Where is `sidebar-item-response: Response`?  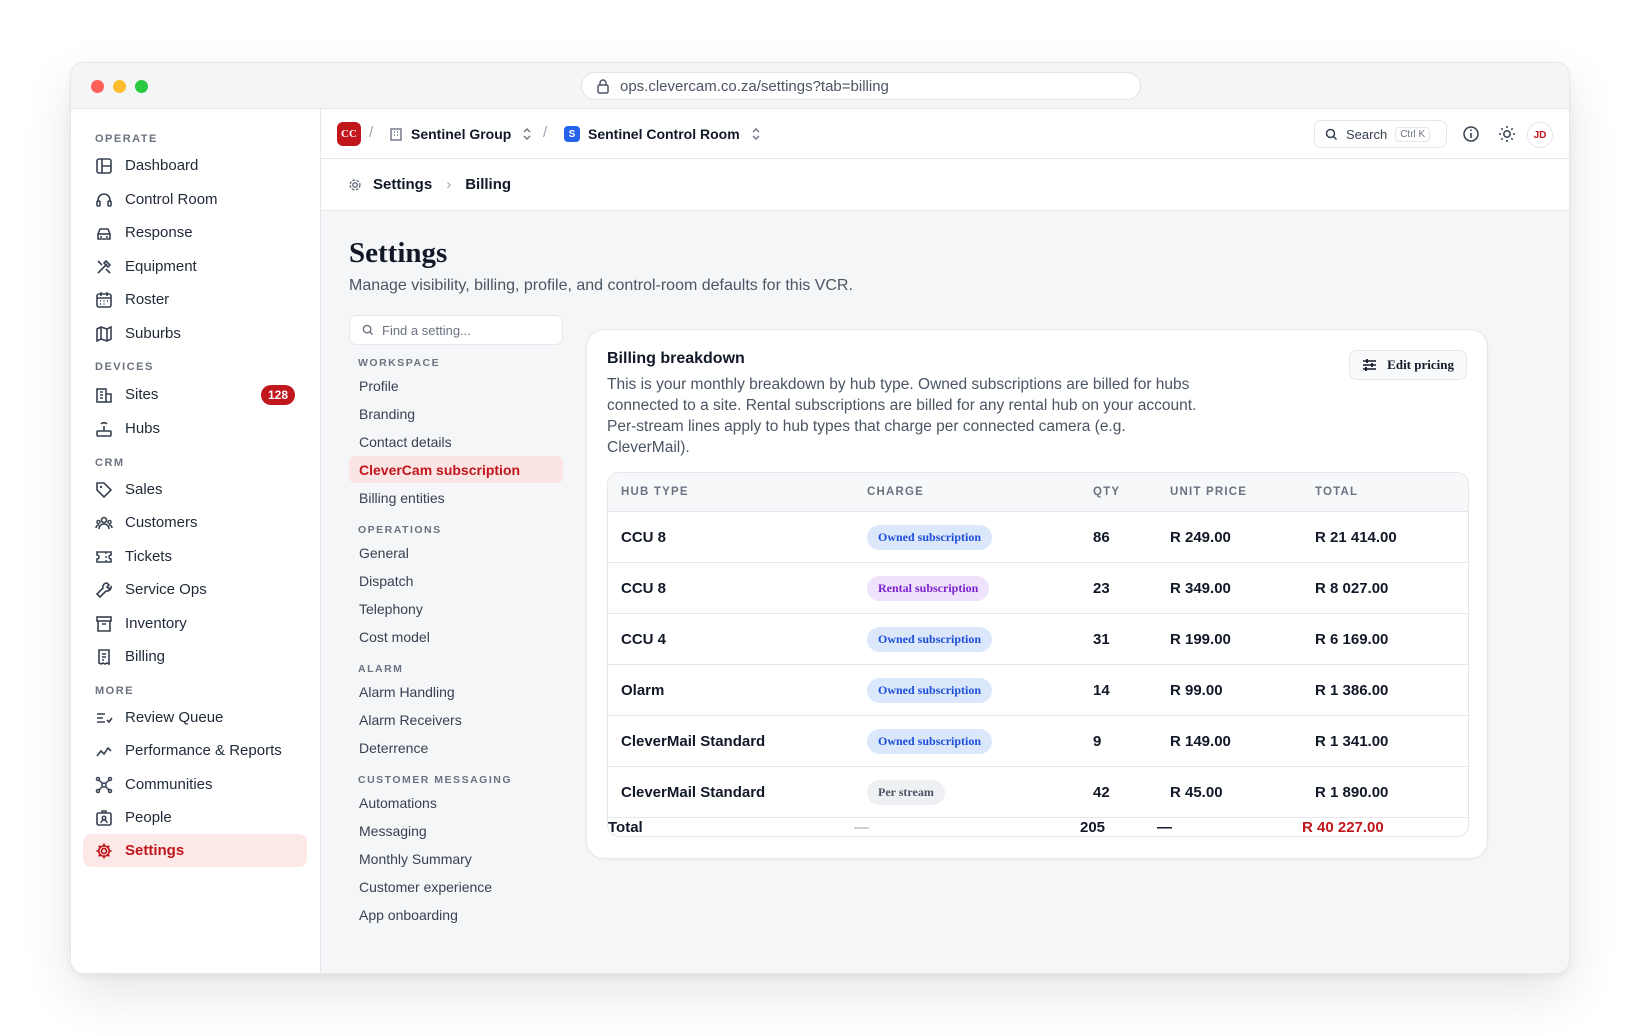 sidebar-item-response: Response is located at coordinates (195, 232).